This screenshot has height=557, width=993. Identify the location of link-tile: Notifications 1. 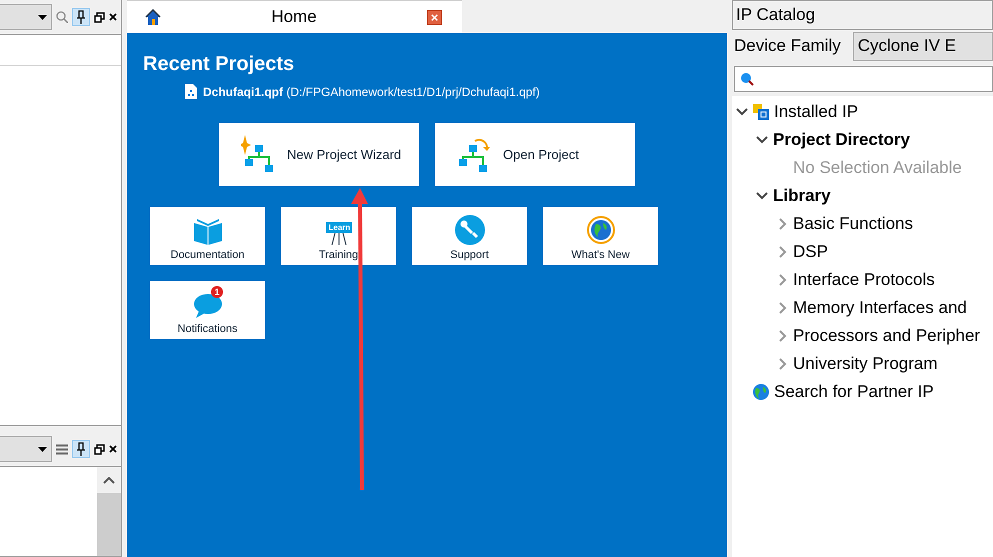
(207, 310).